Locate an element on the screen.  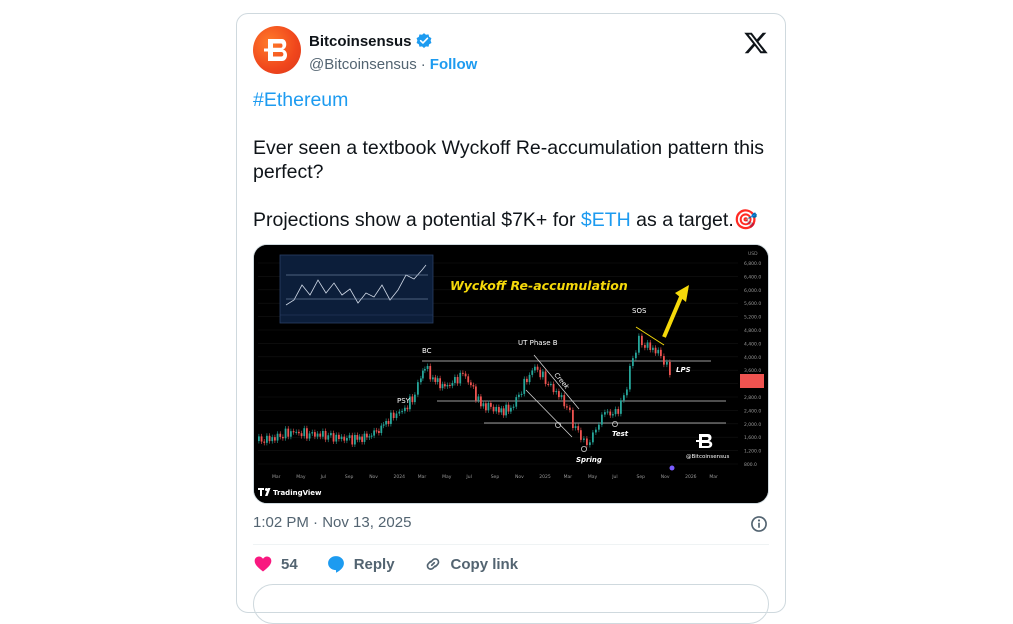
time-tick-label: May is located at coordinates (447, 477).